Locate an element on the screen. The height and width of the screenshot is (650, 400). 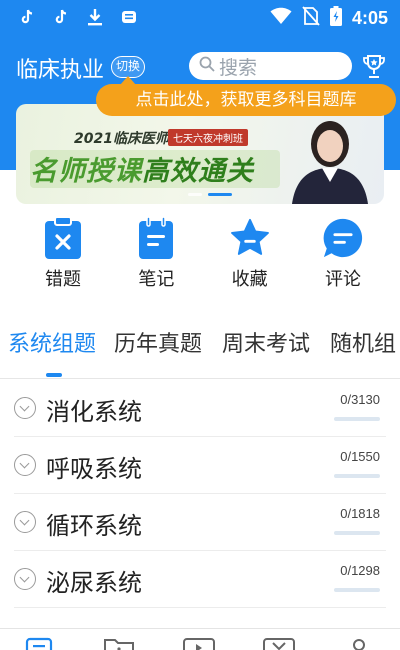
no-sim-icon is located at coordinates (311, 18).